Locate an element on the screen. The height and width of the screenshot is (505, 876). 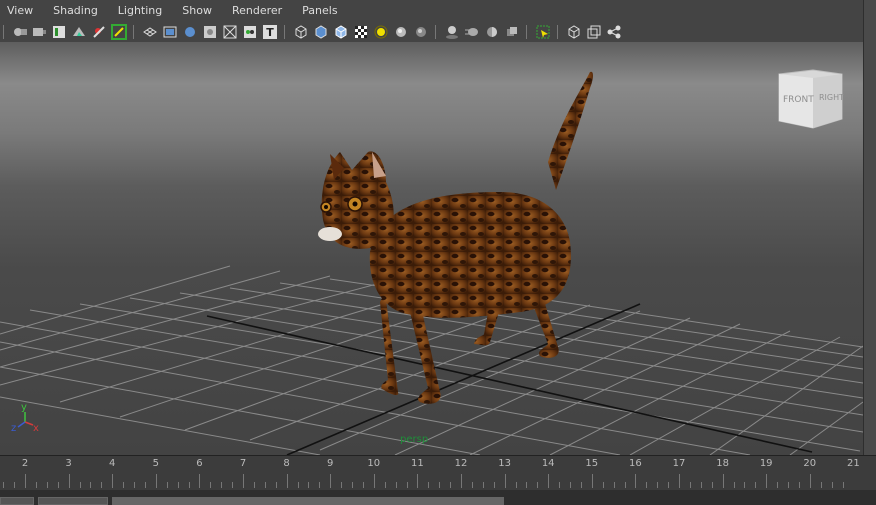
menu-renderer: Renderer is located at coordinates (257, 11).